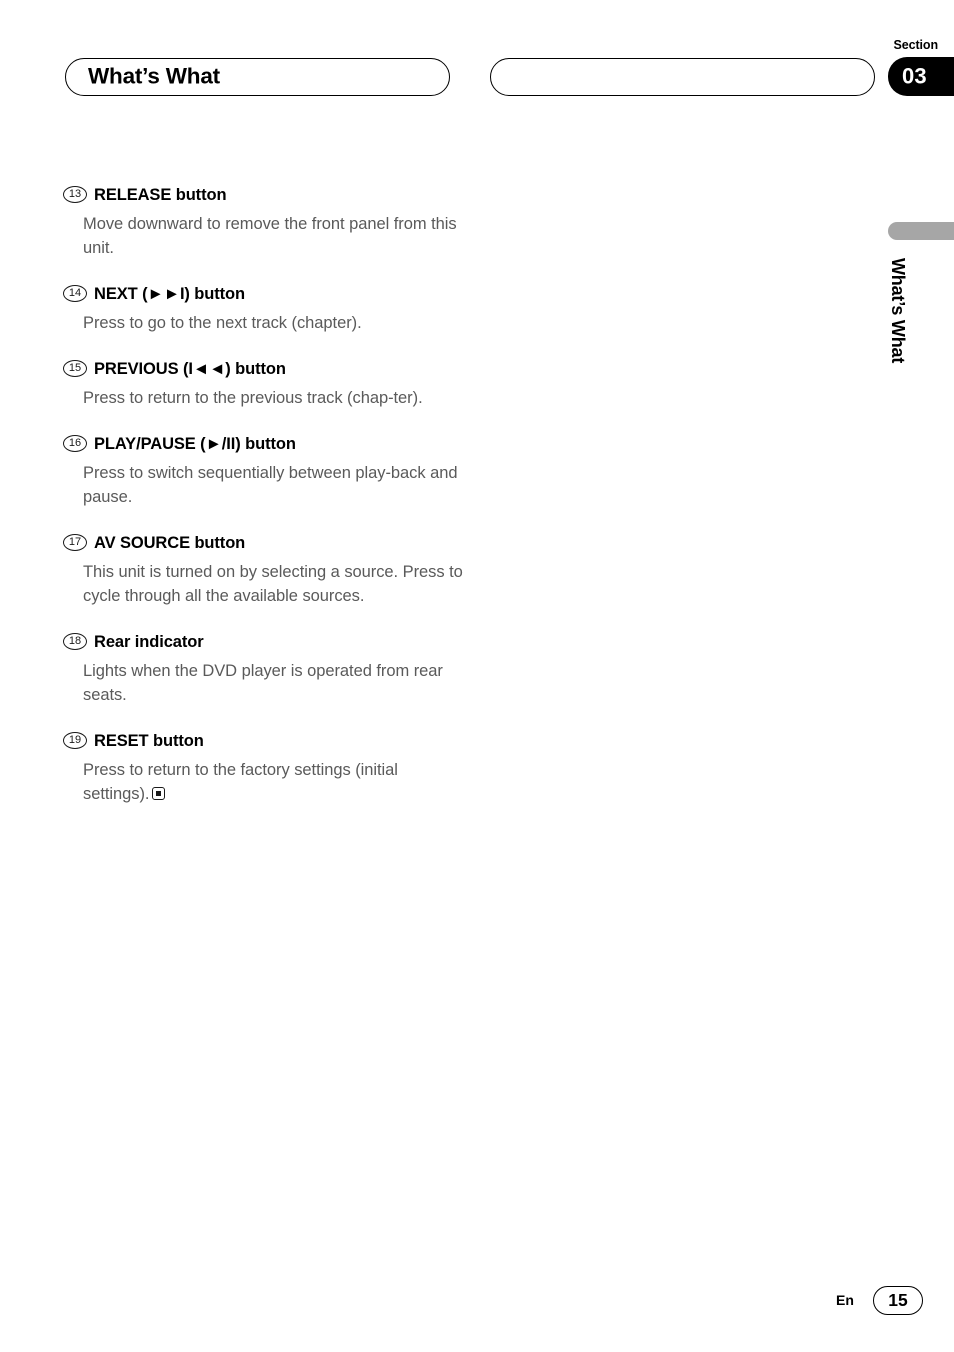  What do you see at coordinates (160, 195) in the screenshot?
I see `item-heading: RELEASE button` at bounding box center [160, 195].